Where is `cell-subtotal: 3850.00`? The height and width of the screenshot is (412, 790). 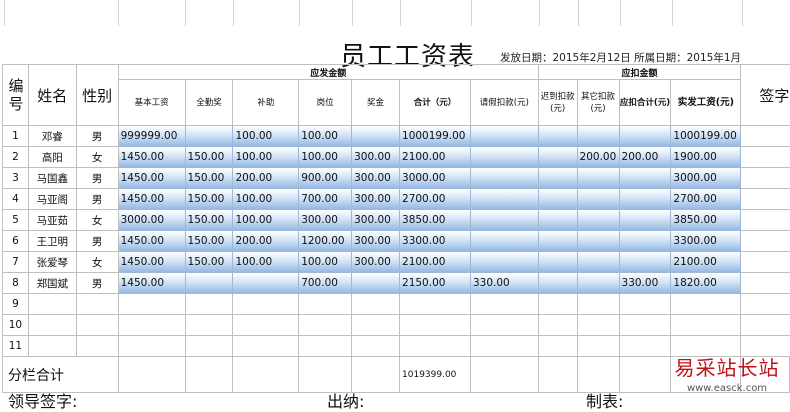
cell-subtotal: 3850.00 is located at coordinates (435, 220).